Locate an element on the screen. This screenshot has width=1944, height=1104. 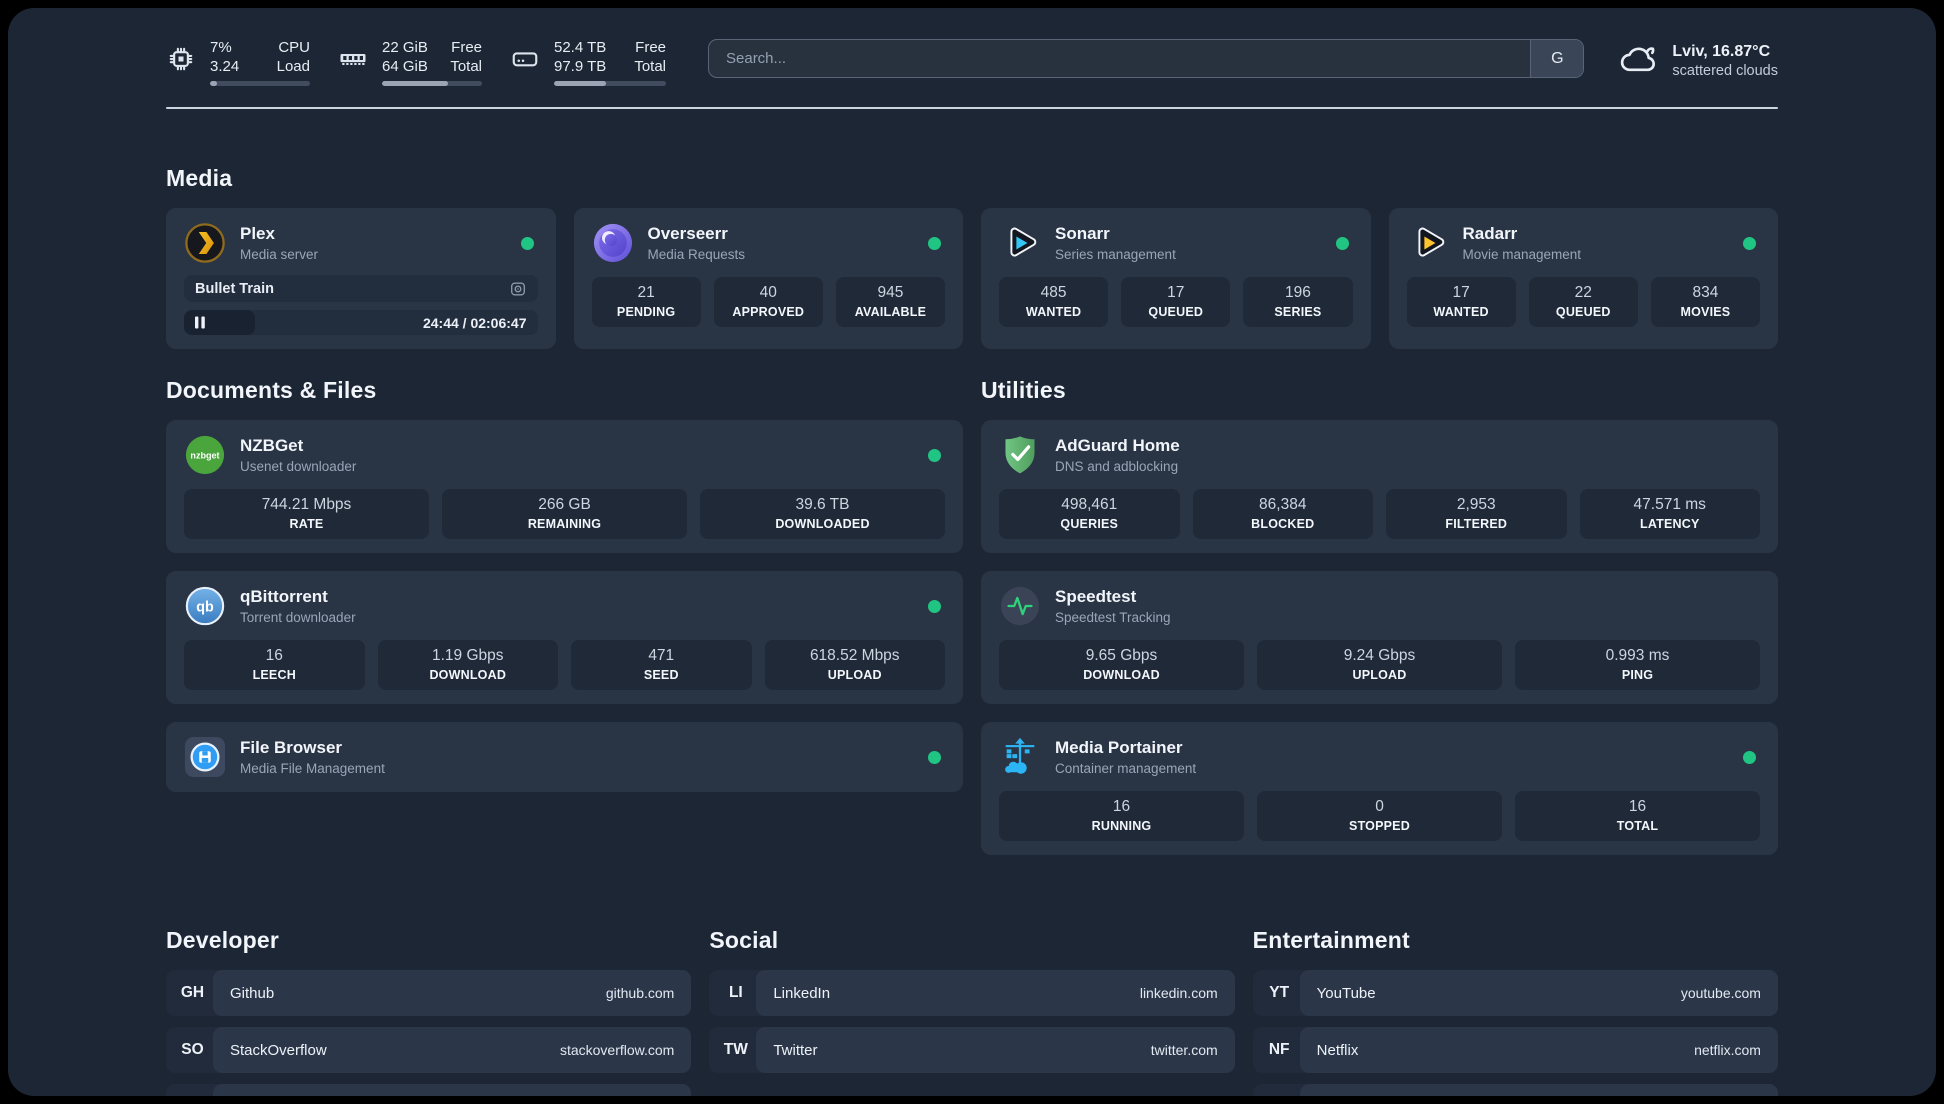
search-bar: G is located at coordinates (1146, 58).